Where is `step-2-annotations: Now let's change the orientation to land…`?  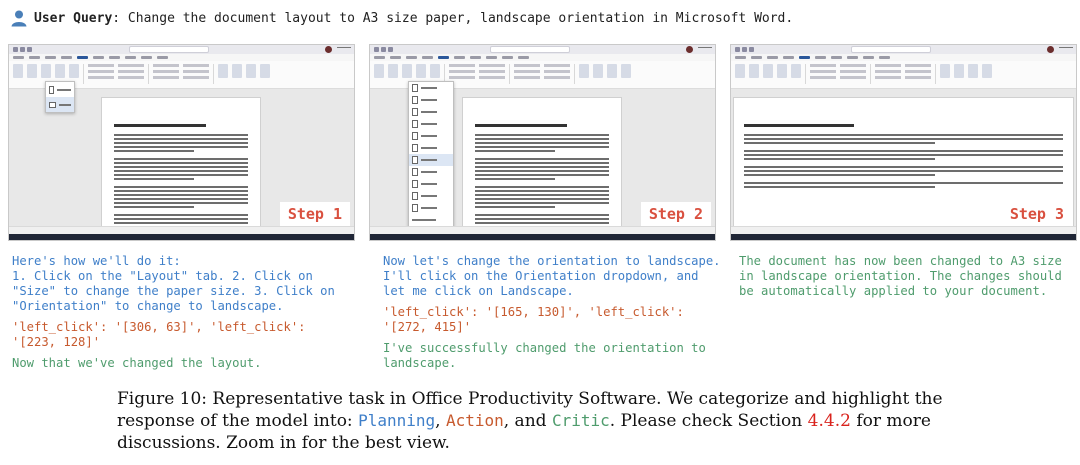 step-2-annotations: Now let's change the orientation to land… is located at coordinates (553, 312).